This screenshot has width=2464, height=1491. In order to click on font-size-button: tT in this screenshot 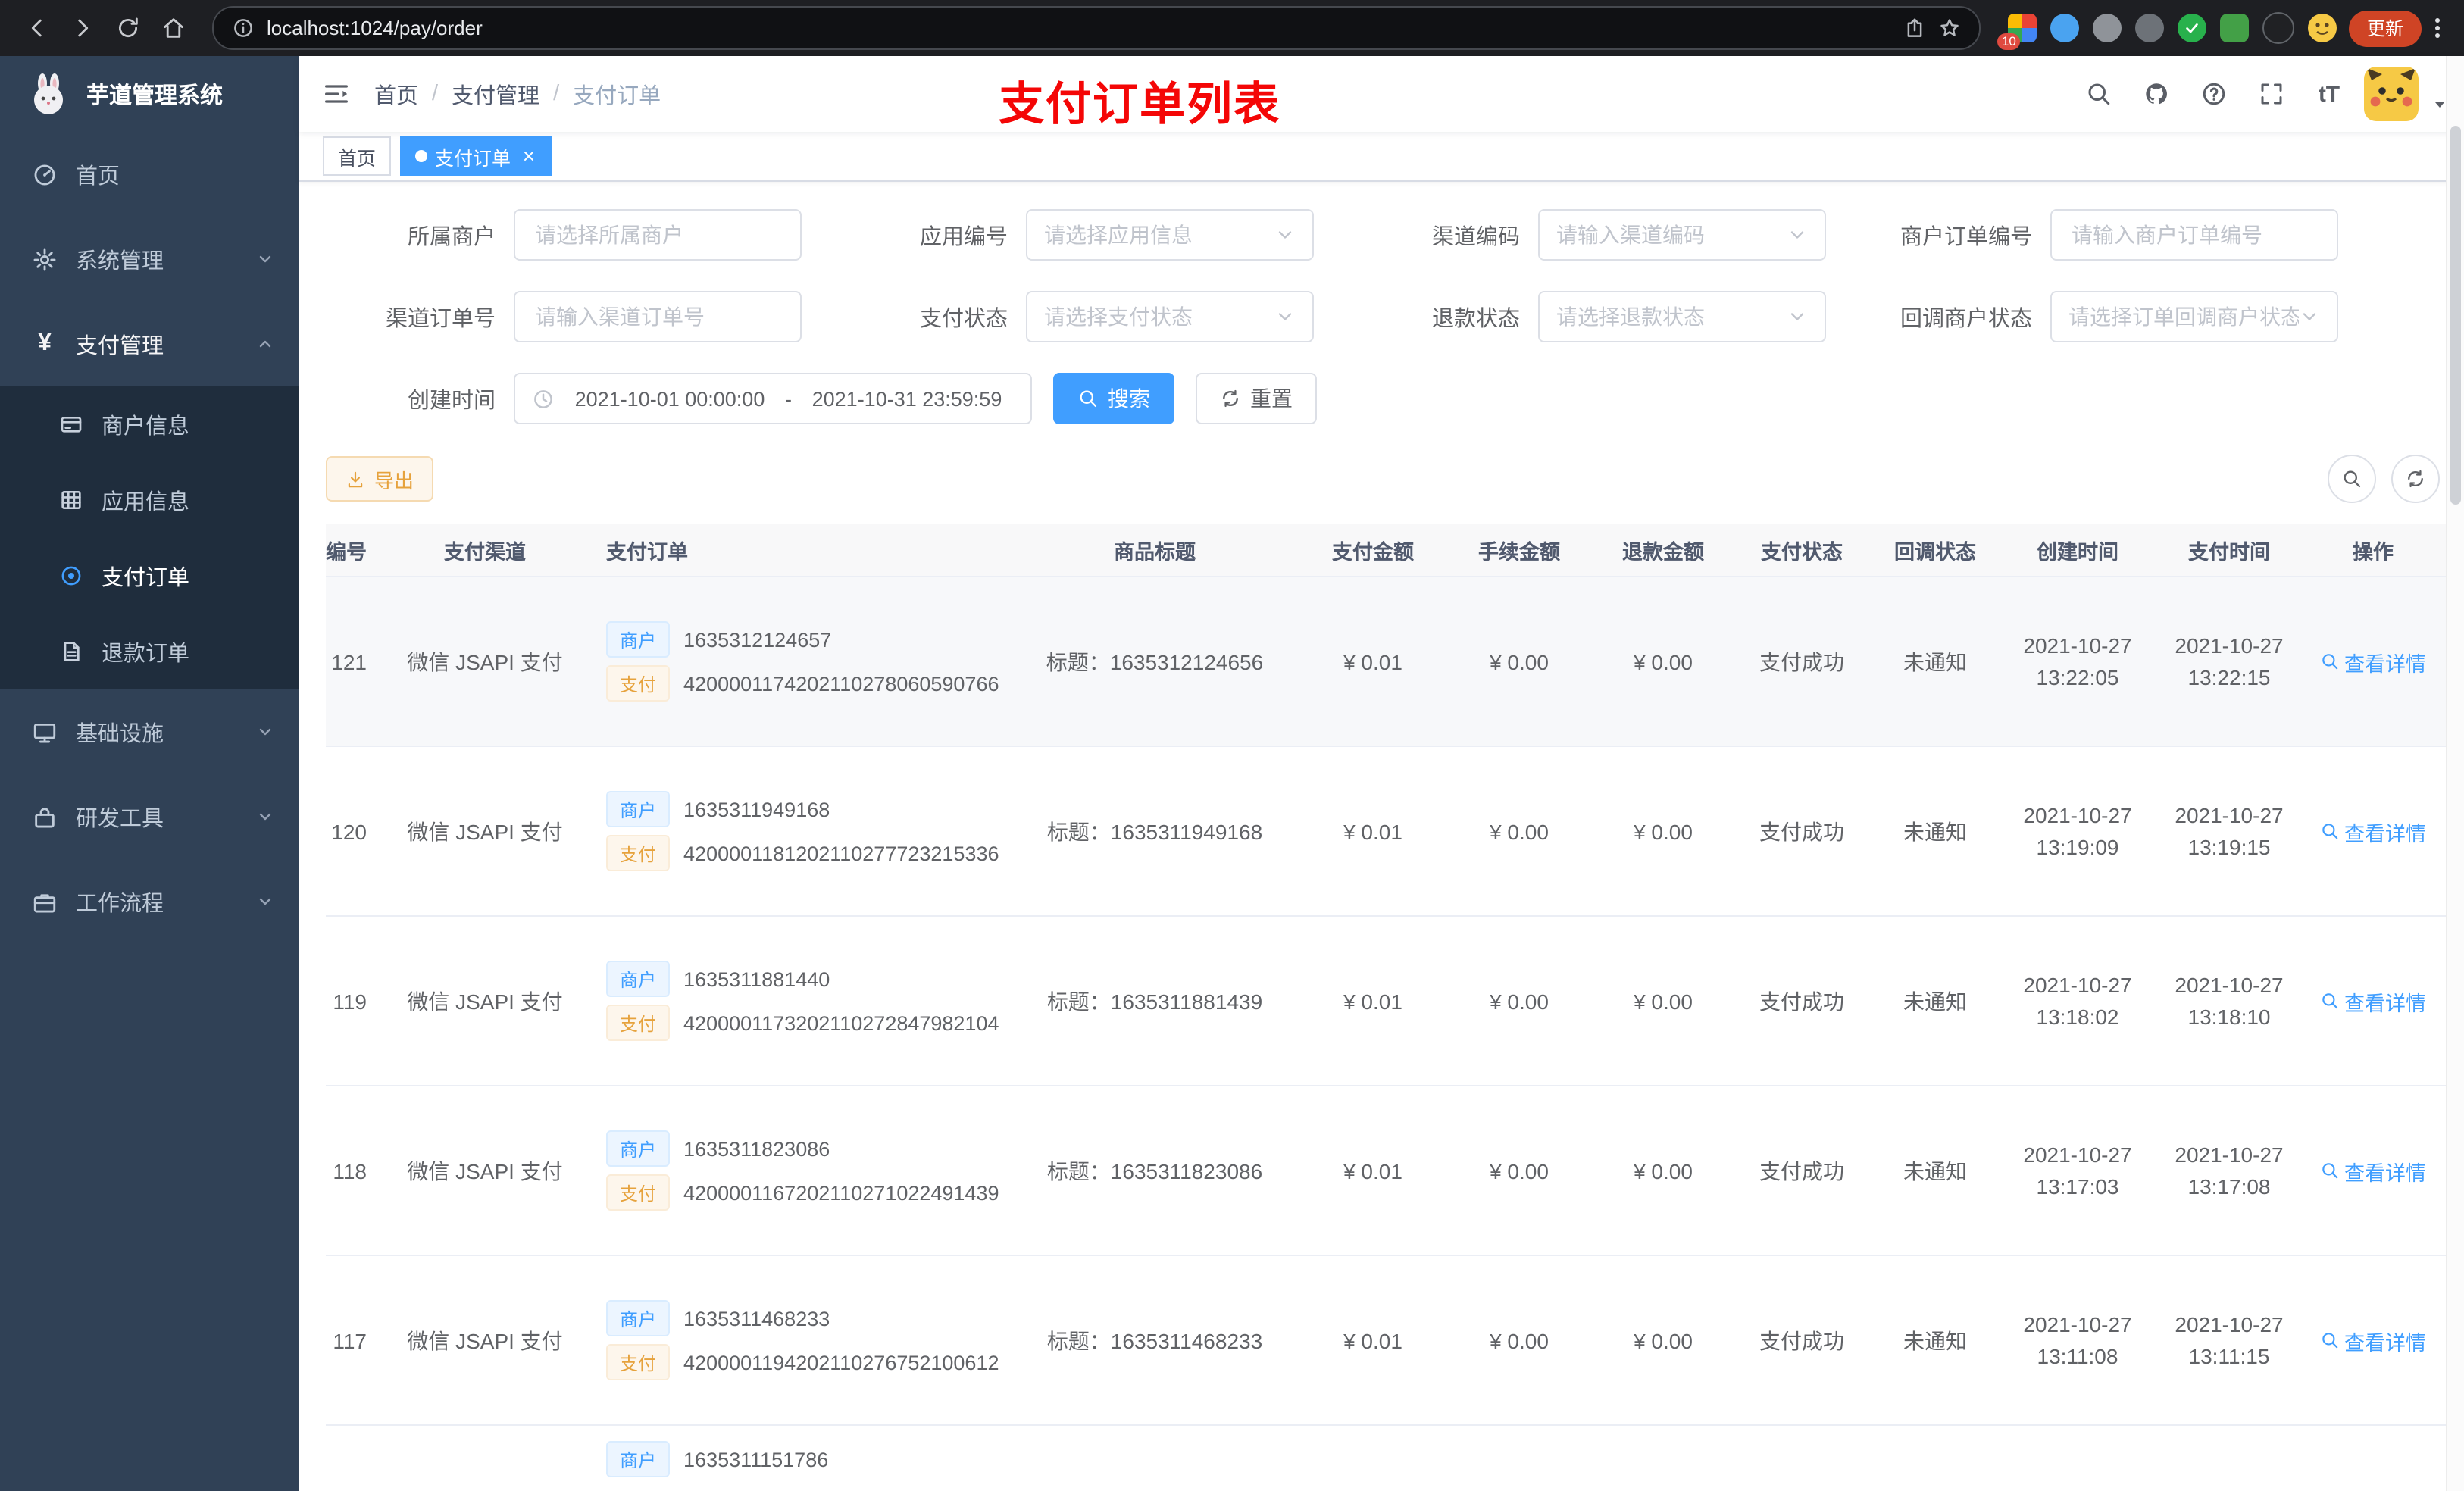, I will do `click(2329, 94)`.